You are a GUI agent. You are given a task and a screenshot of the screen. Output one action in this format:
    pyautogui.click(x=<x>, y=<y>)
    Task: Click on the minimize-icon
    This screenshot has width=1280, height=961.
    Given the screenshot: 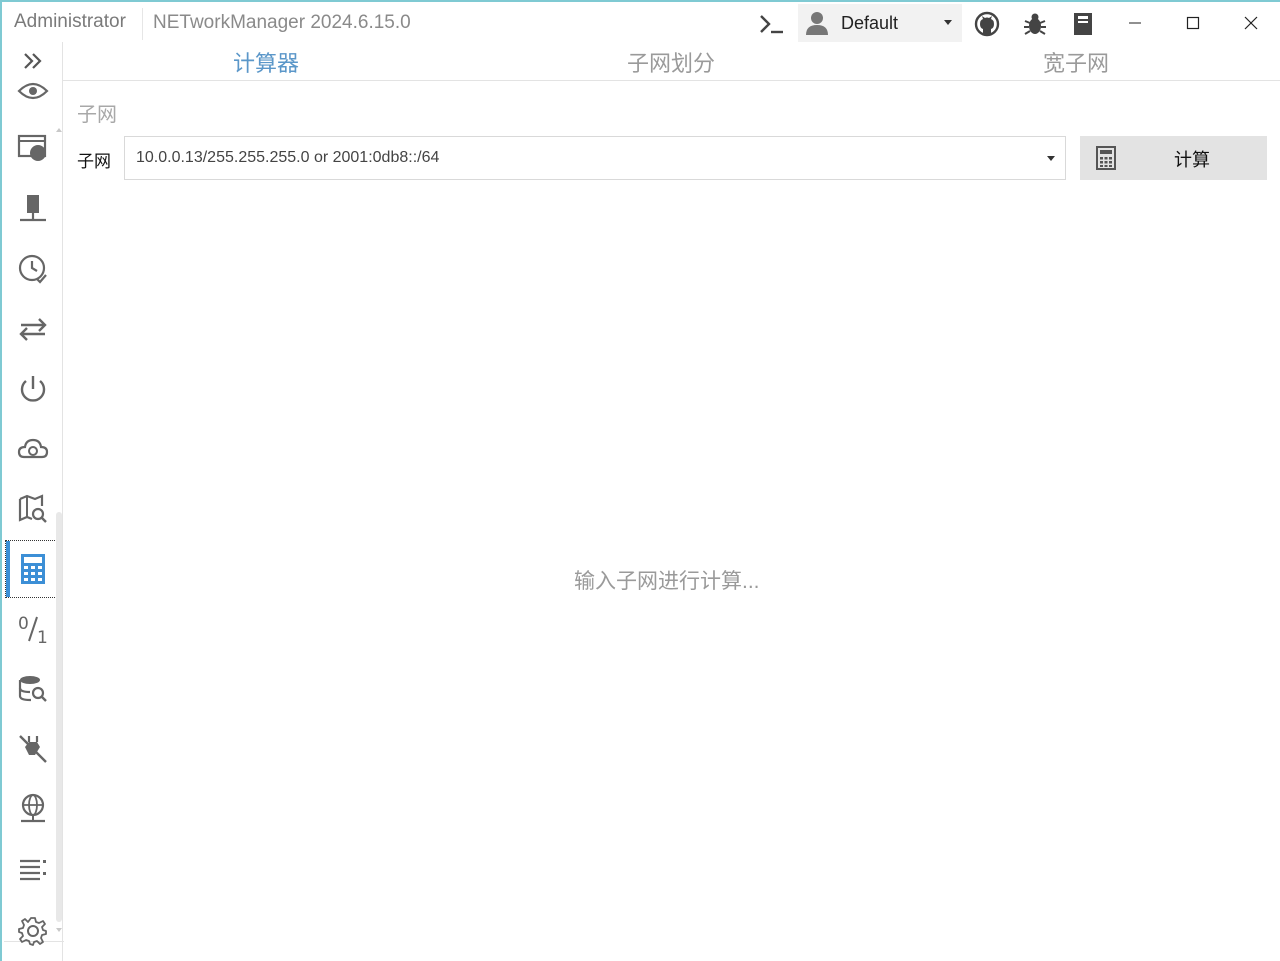 What is the action you would take?
    pyautogui.click(x=1135, y=23)
    